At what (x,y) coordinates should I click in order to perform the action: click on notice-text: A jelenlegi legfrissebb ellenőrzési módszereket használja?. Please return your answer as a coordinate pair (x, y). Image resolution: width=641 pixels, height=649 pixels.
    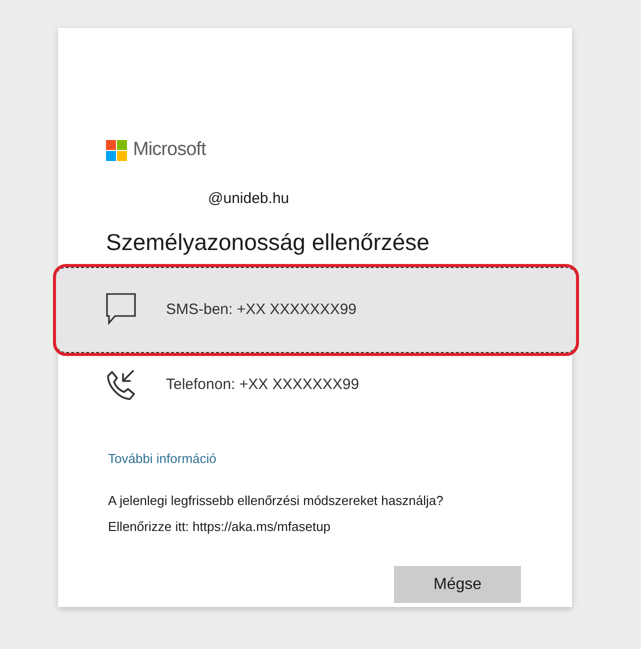
    Looking at the image, I should click on (276, 501).